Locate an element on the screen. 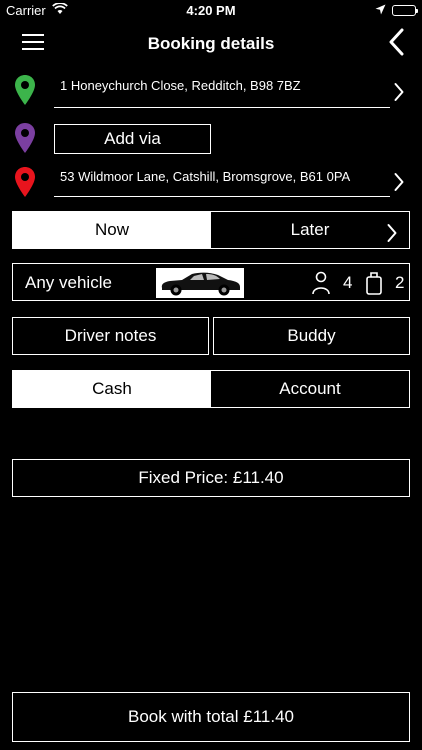 Image resolution: width=422 pixels, height=750 pixels. add-via-button: Add via is located at coordinates (132, 139).